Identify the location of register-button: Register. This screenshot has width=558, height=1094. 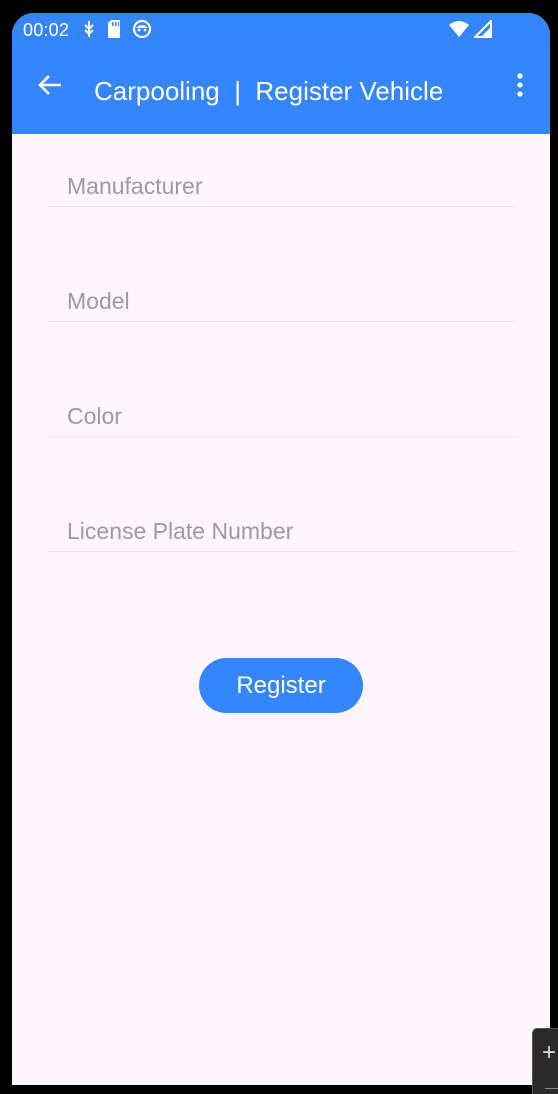
(281, 685).